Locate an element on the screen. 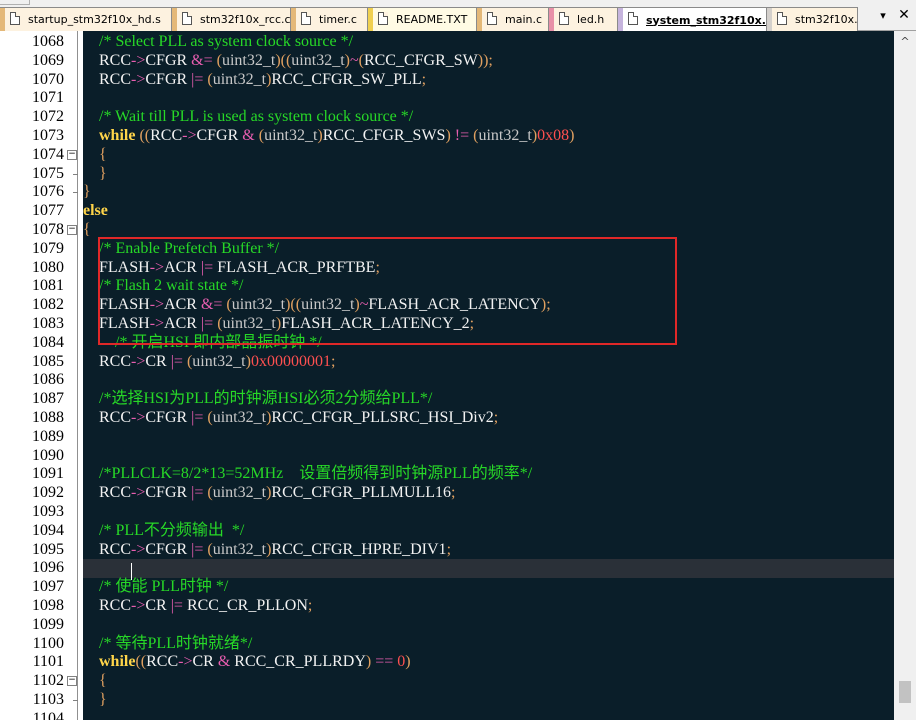 This screenshot has width=916, height=720. line-number: 1100 is located at coordinates (48, 643).